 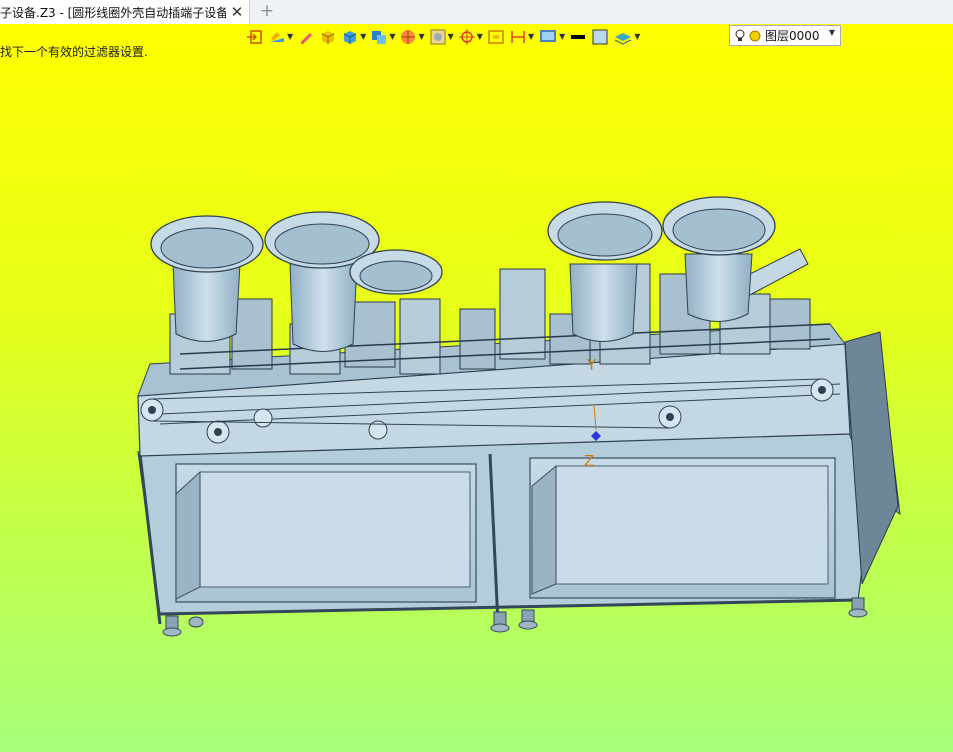 I want to click on plus-icon: +, so click(x=267, y=11).